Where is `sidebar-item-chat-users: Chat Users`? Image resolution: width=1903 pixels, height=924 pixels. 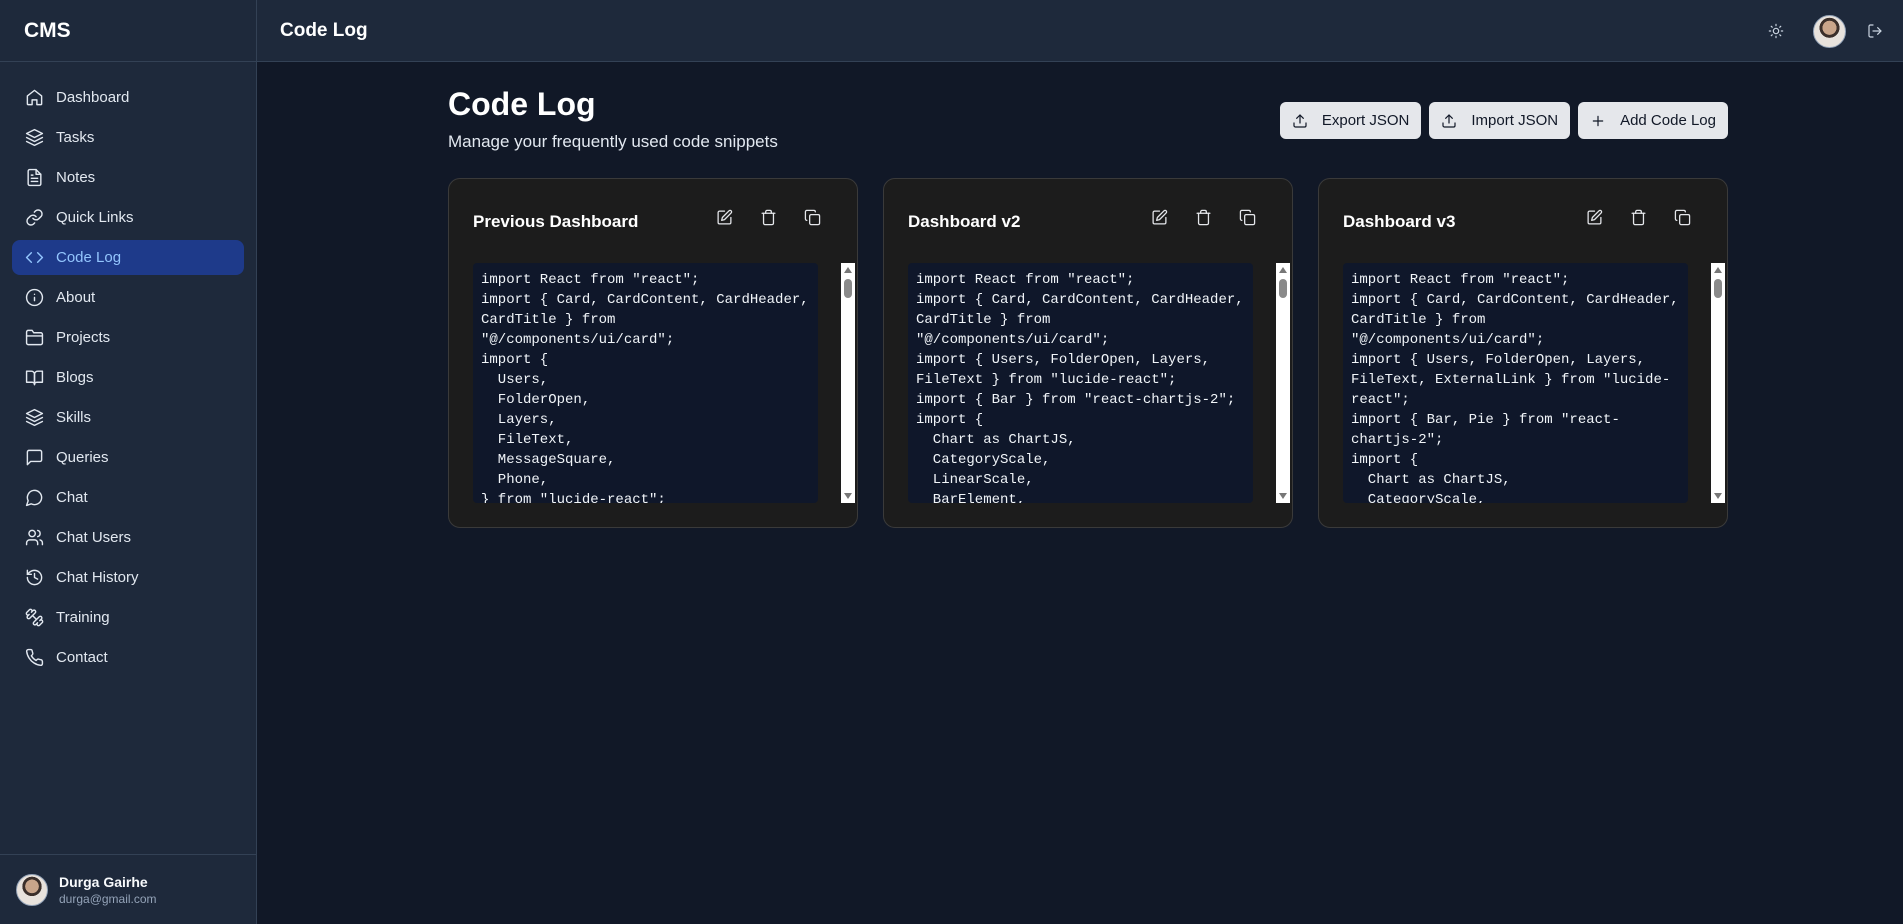 sidebar-item-chat-users: Chat Users is located at coordinates (128, 537).